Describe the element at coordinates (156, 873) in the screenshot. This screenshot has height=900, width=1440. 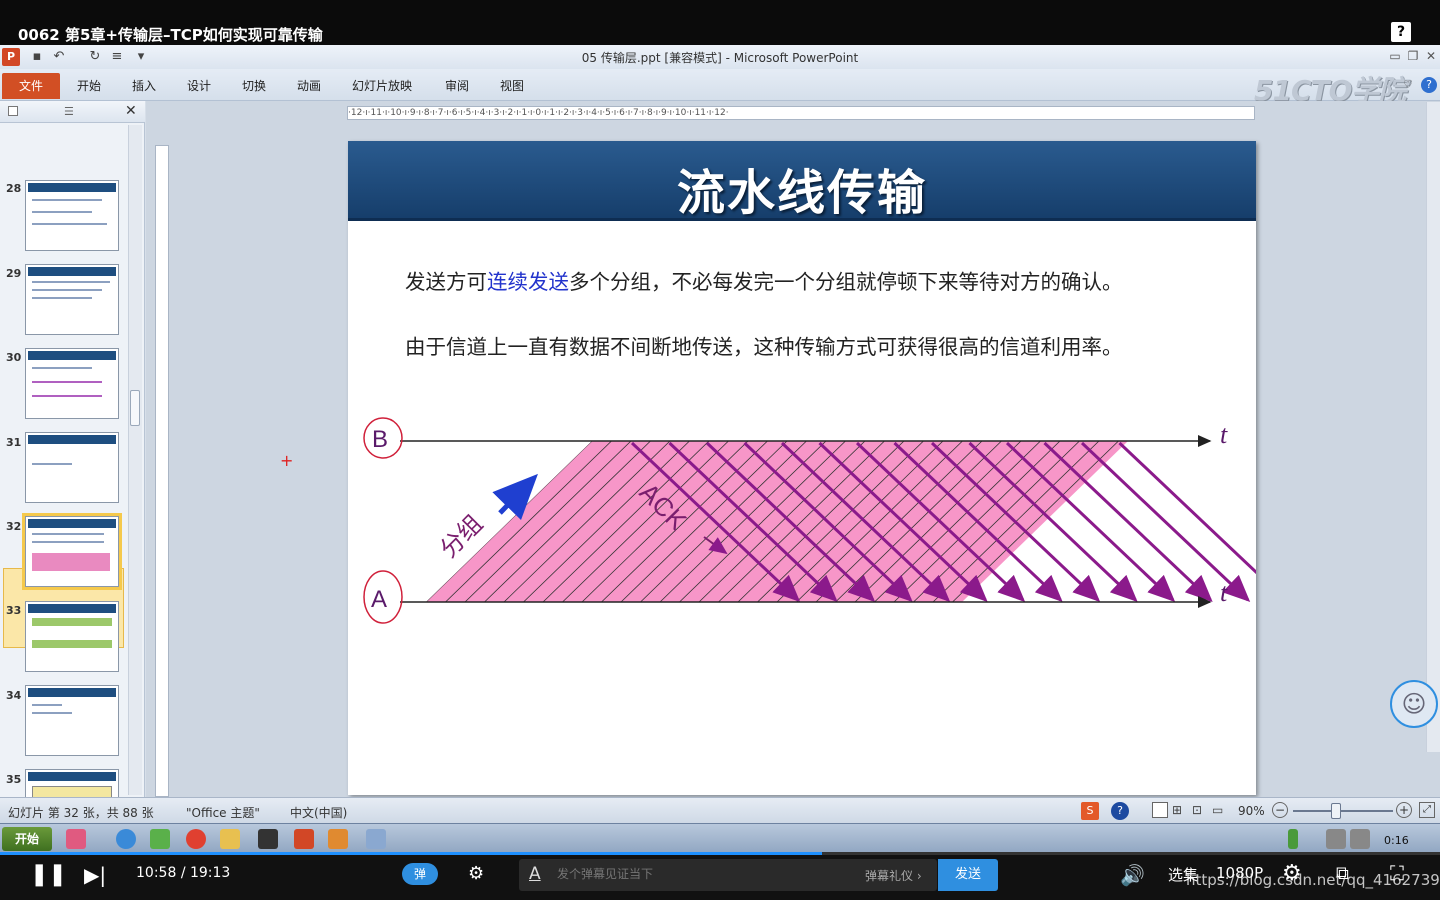
I see `current-time: 10:58` at that location.